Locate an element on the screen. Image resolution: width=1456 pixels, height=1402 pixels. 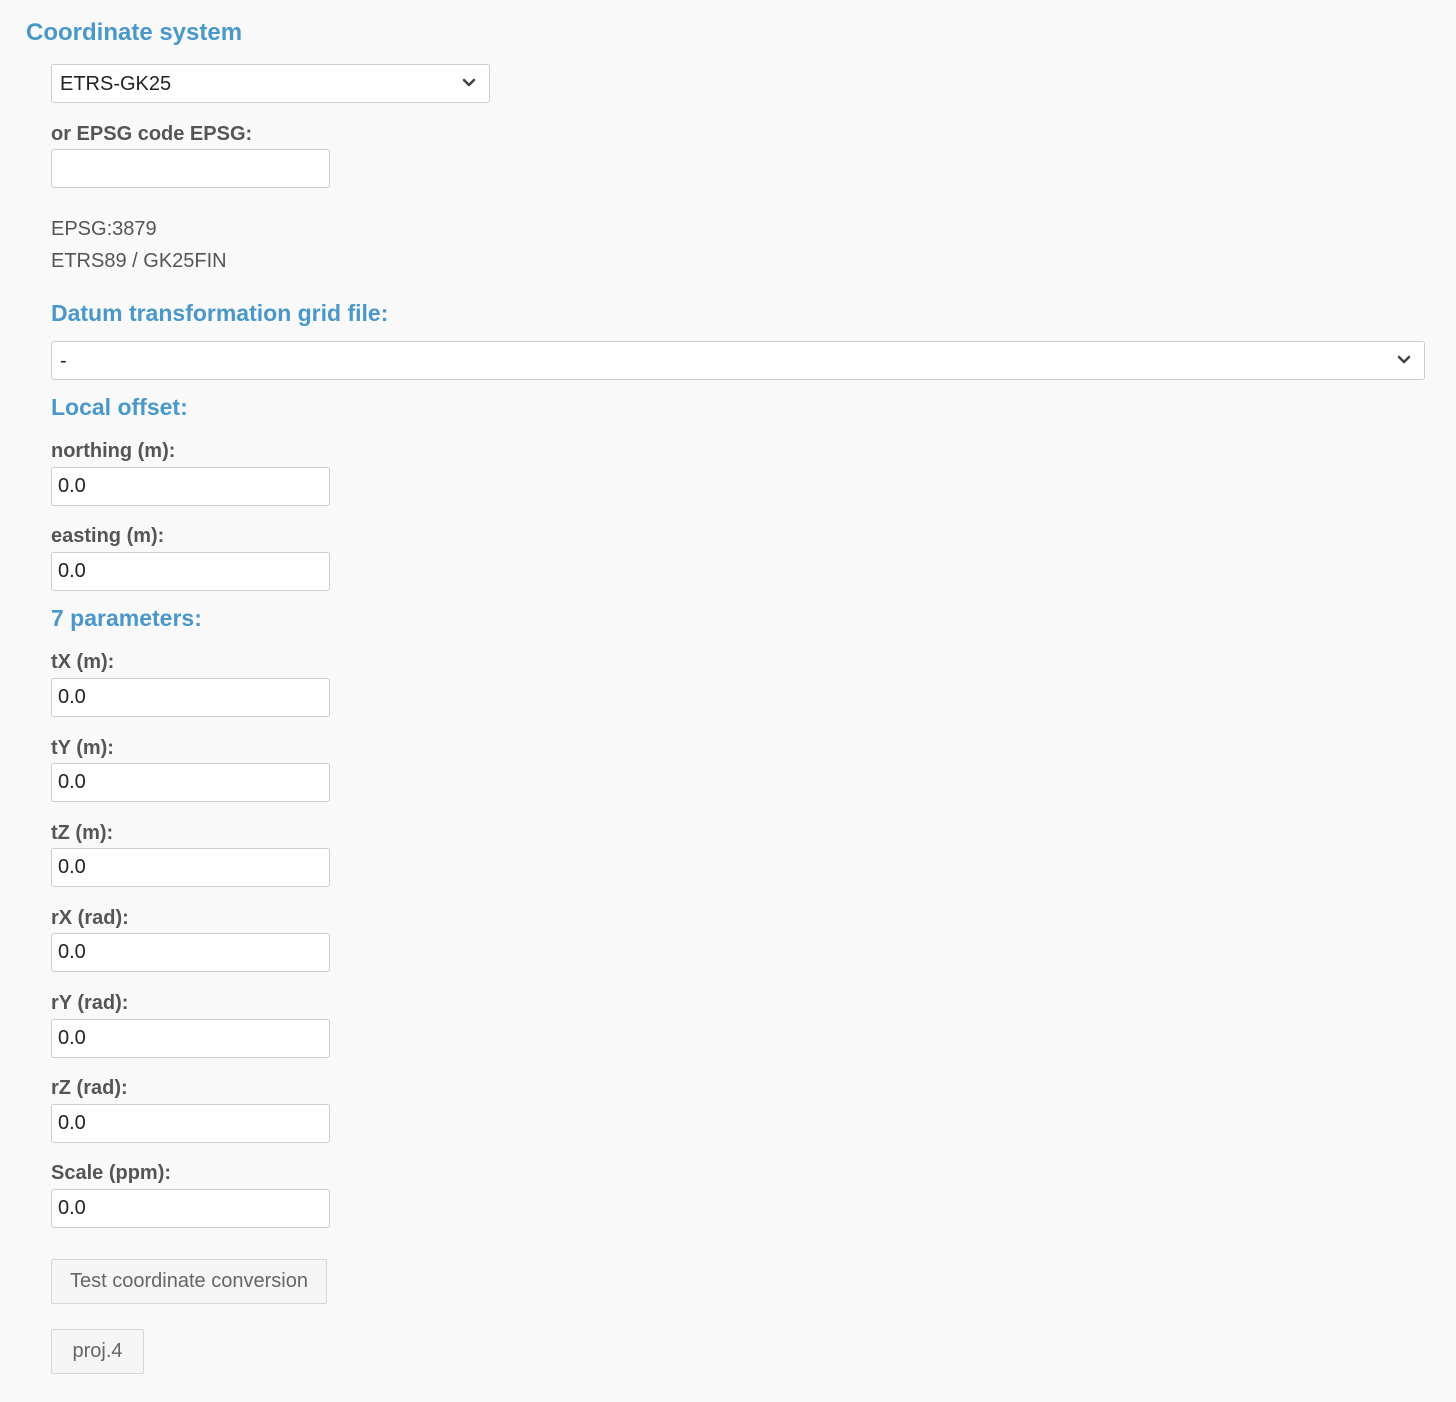
epsg-code-label: or EPSG code EPSG: is located at coordinates (152, 134).